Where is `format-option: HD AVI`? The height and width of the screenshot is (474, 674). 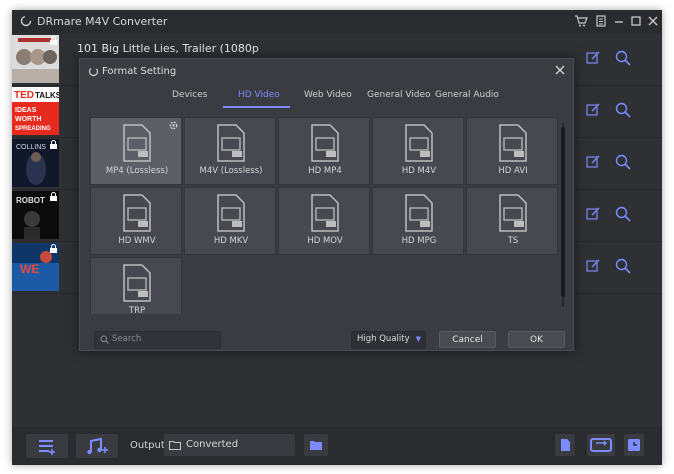
format-option: HD AVI is located at coordinates (512, 151).